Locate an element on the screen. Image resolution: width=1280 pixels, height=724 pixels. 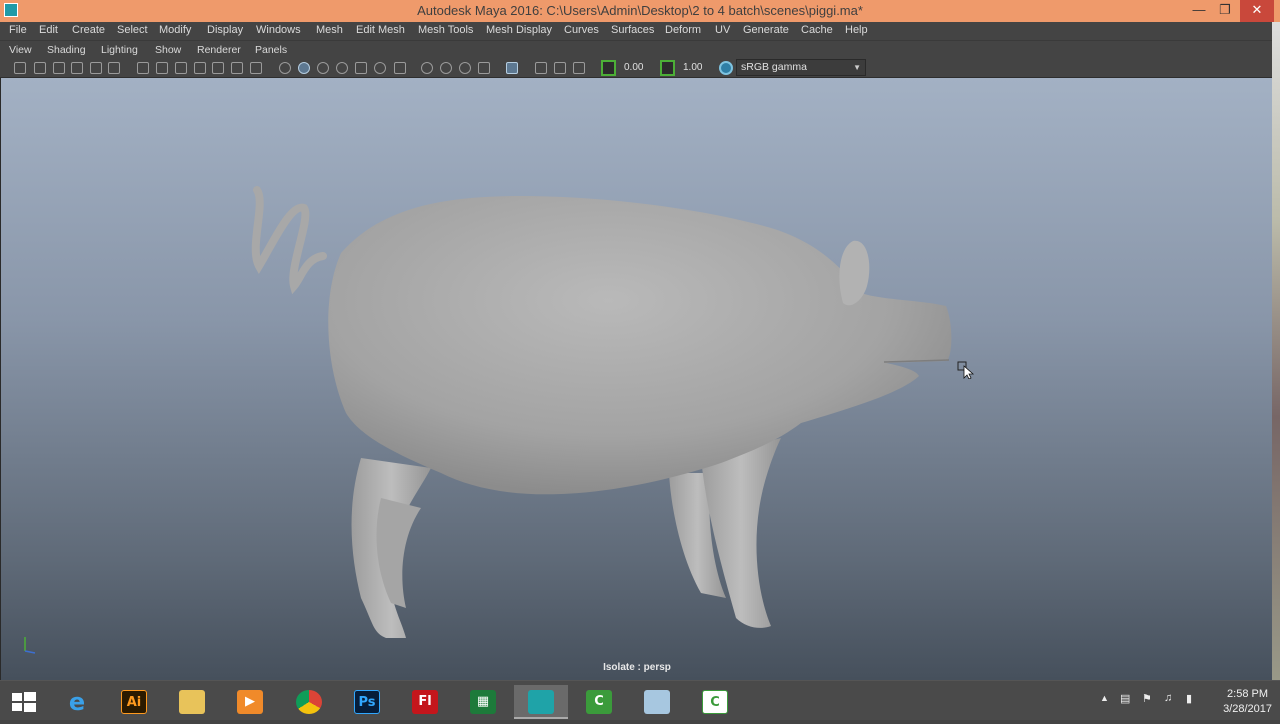
menu-curves: Curves is located at coordinates (581, 30).